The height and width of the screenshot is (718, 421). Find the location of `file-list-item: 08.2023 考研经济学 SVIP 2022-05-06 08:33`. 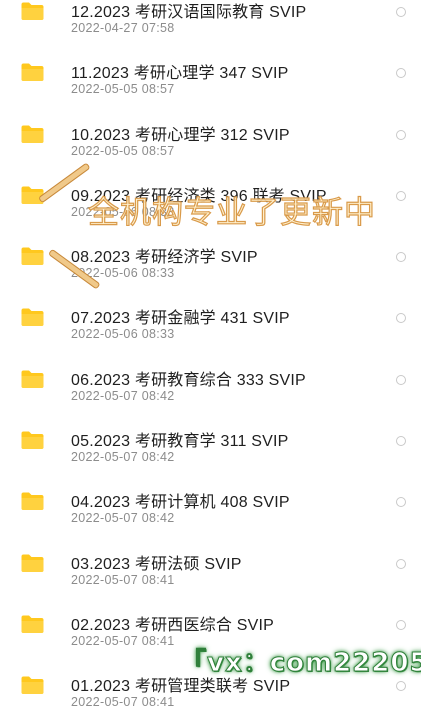

file-list-item: 08.2023 考研经济学 SVIP 2022-05-06 08:33 is located at coordinates (210, 252).